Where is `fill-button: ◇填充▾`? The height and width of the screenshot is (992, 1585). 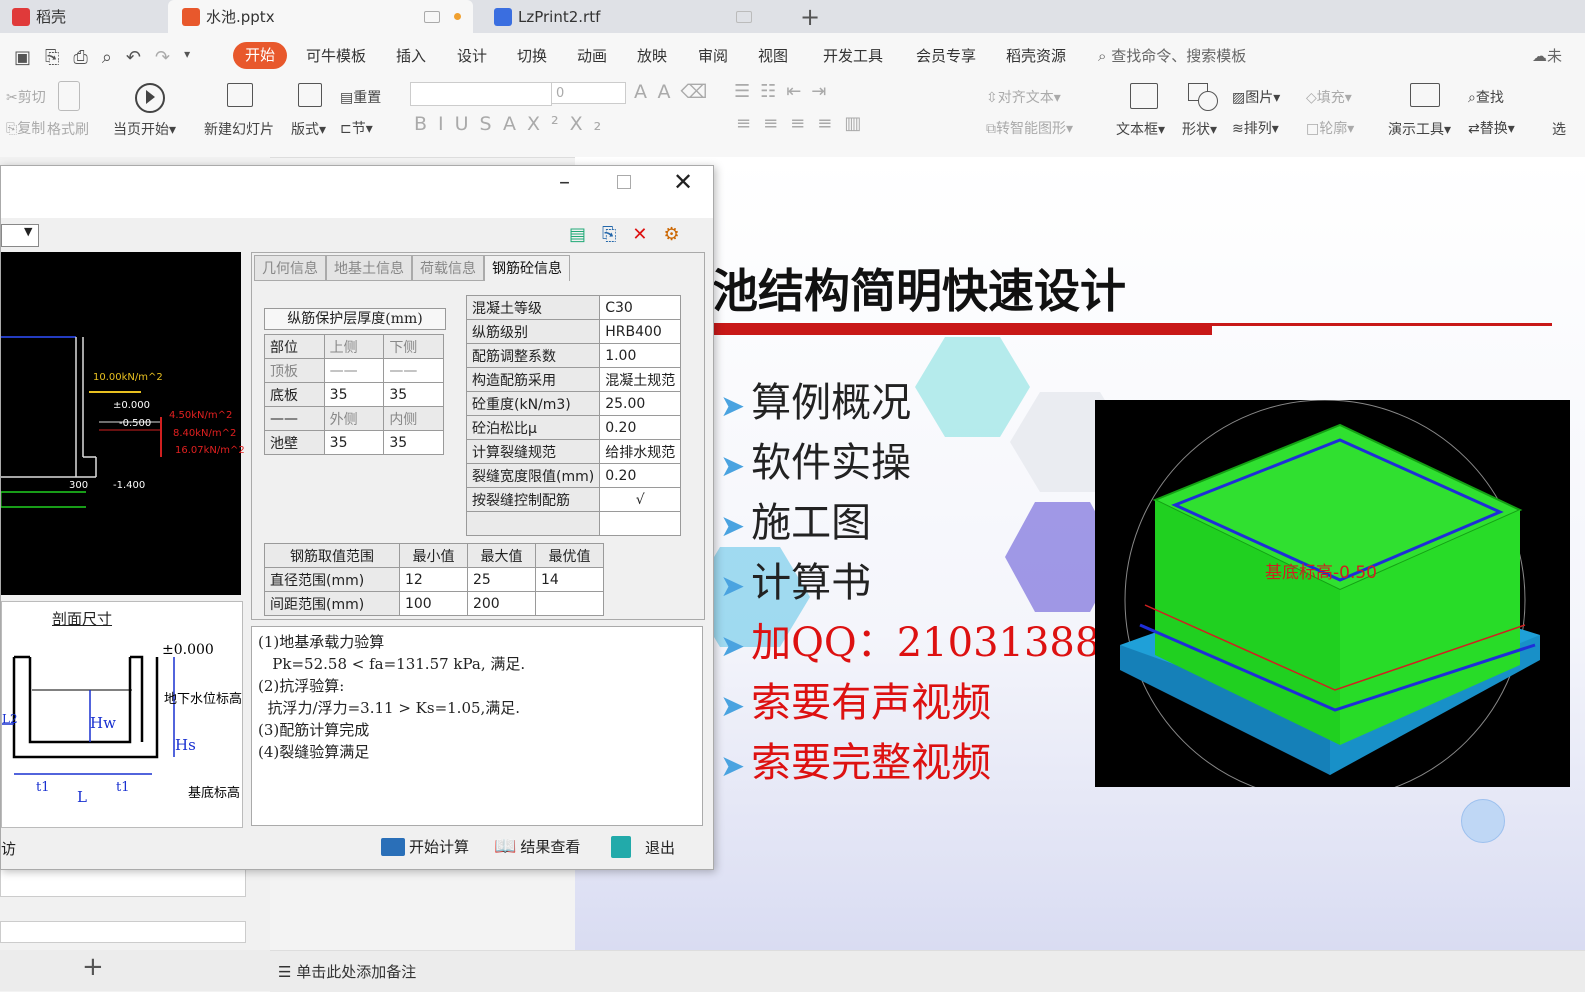
fill-button: ◇填充▾ is located at coordinates (1329, 97).